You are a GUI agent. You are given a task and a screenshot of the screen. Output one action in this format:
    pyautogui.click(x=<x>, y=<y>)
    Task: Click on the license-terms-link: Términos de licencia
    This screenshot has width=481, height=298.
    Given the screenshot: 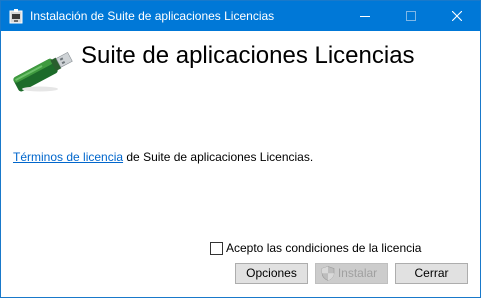 What is the action you would take?
    pyautogui.click(x=68, y=157)
    